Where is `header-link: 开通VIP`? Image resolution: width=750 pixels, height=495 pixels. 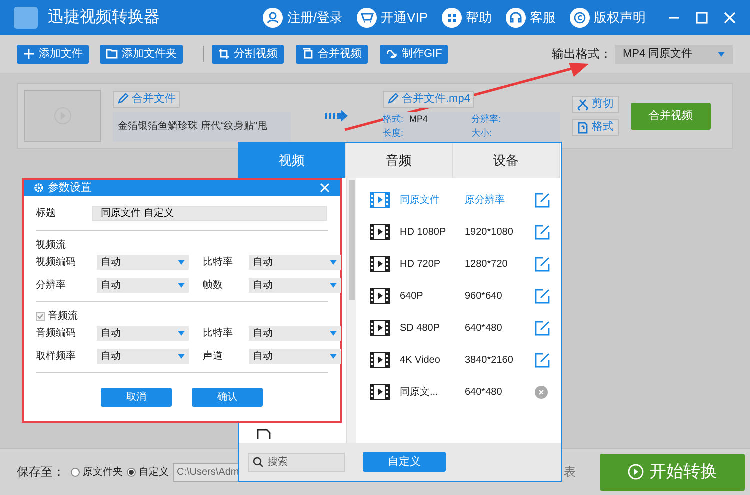 header-link: 开通VIP is located at coordinates (392, 18).